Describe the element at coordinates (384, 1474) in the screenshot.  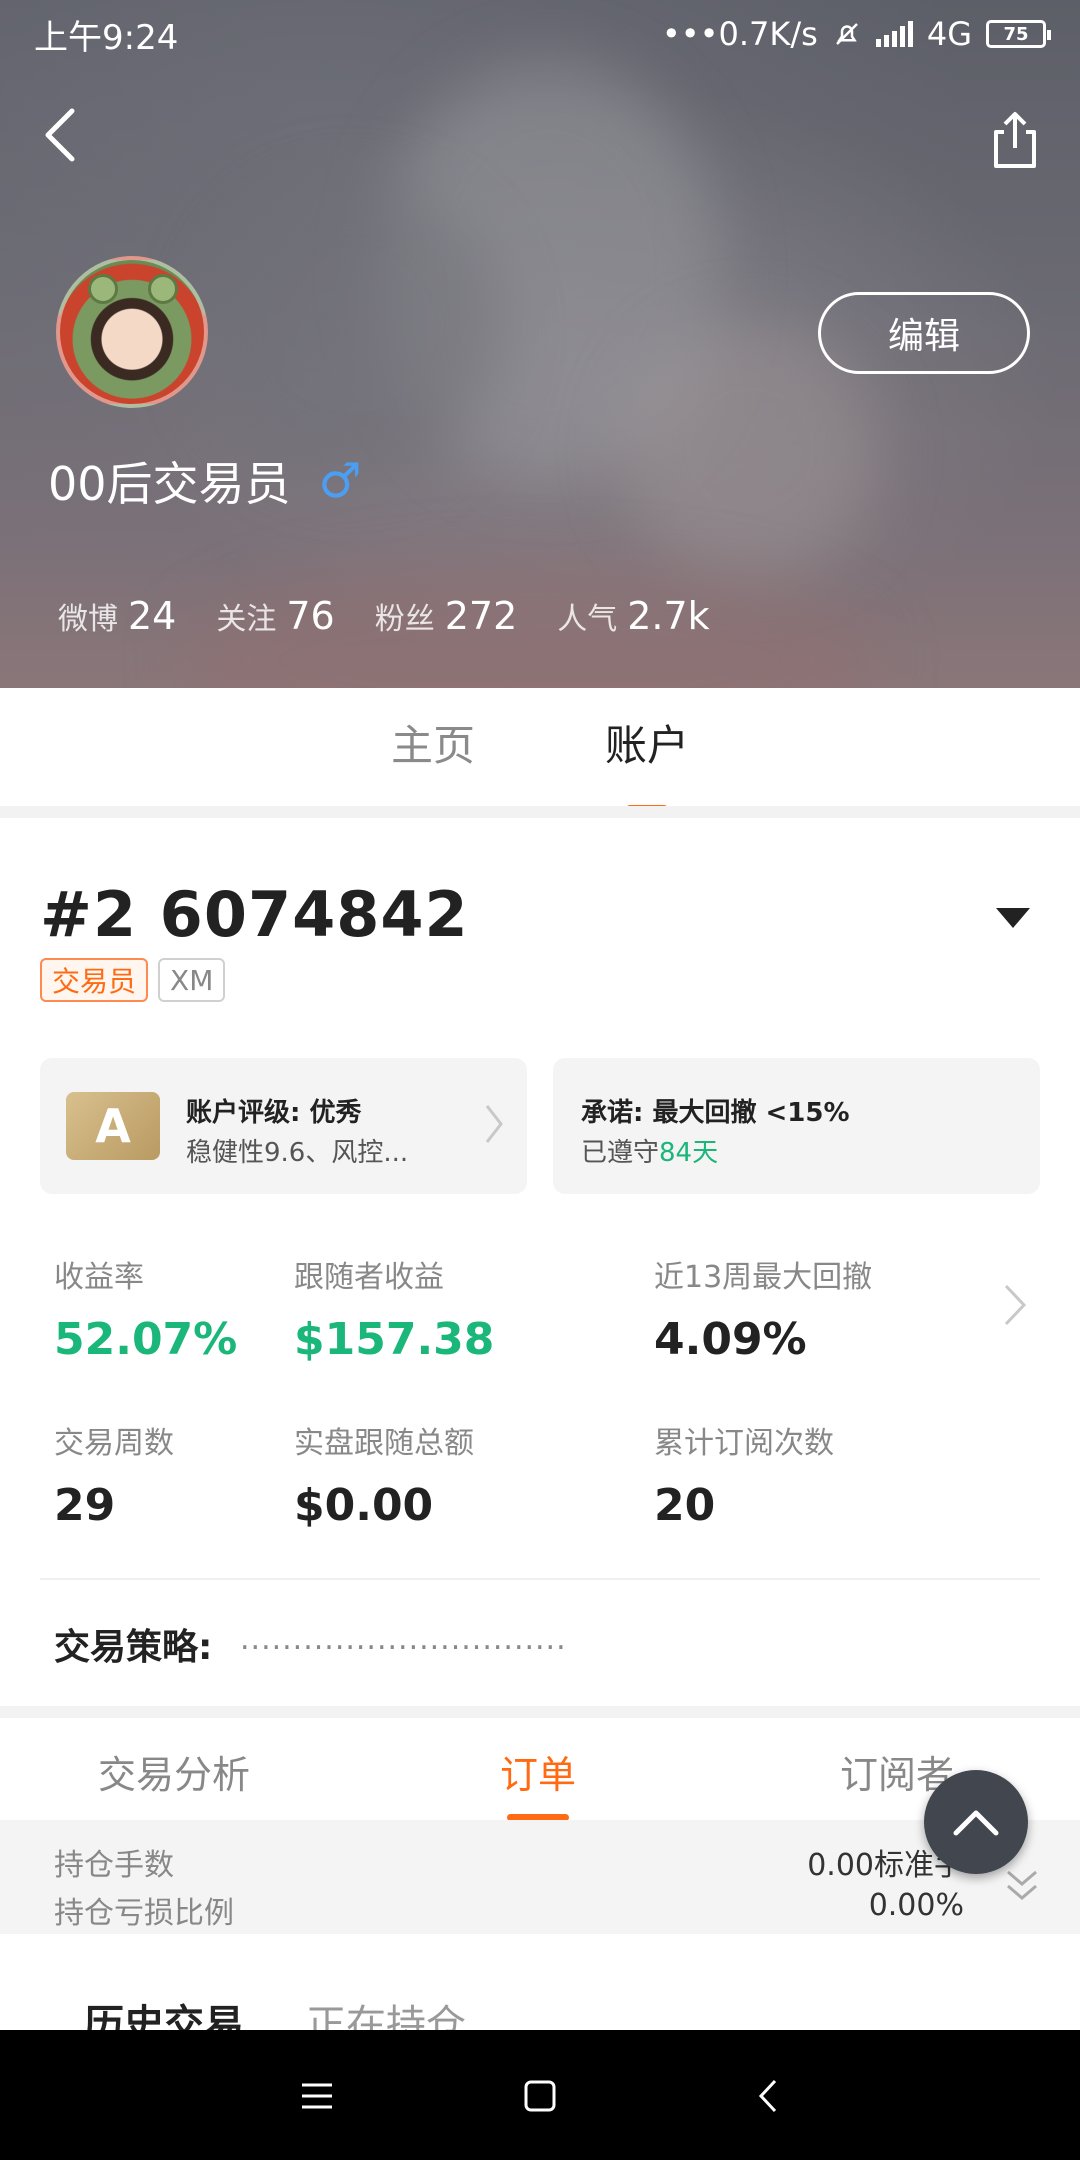
I see `metric-follow-amount: 实盘跟随总额 $0.00` at that location.